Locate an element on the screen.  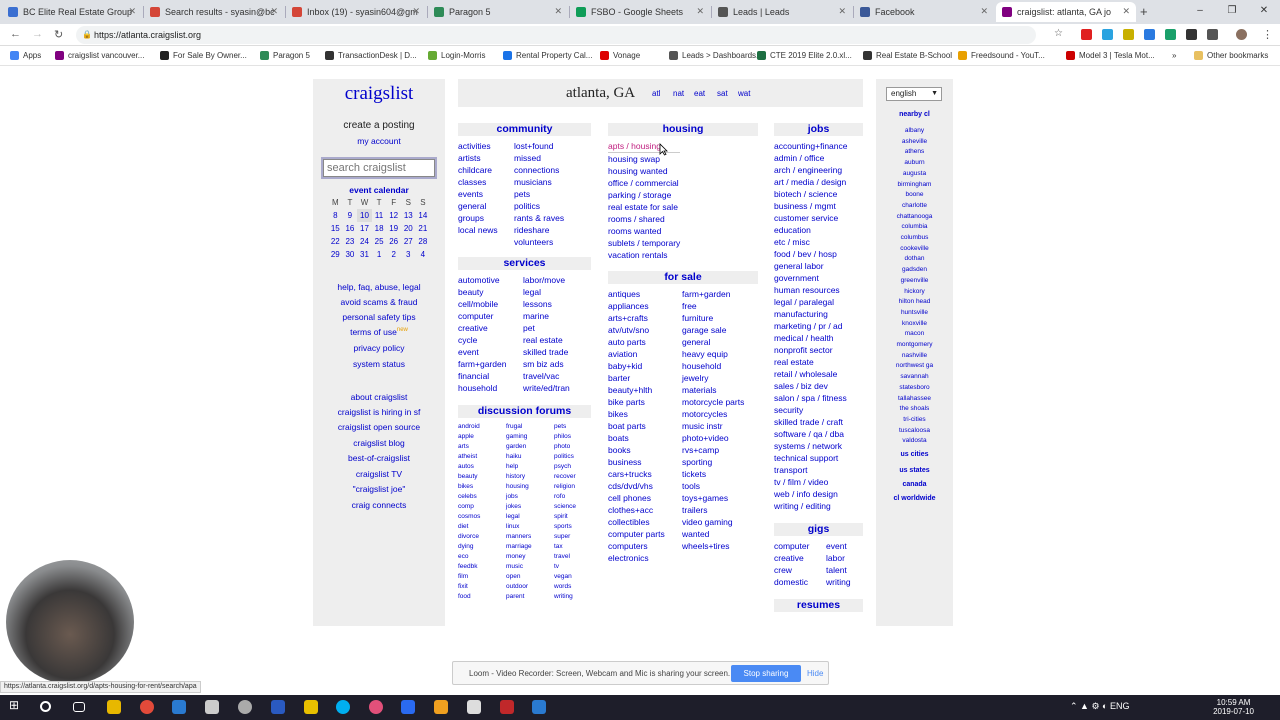
gigs-header: gigs is located at coordinates (818, 529).